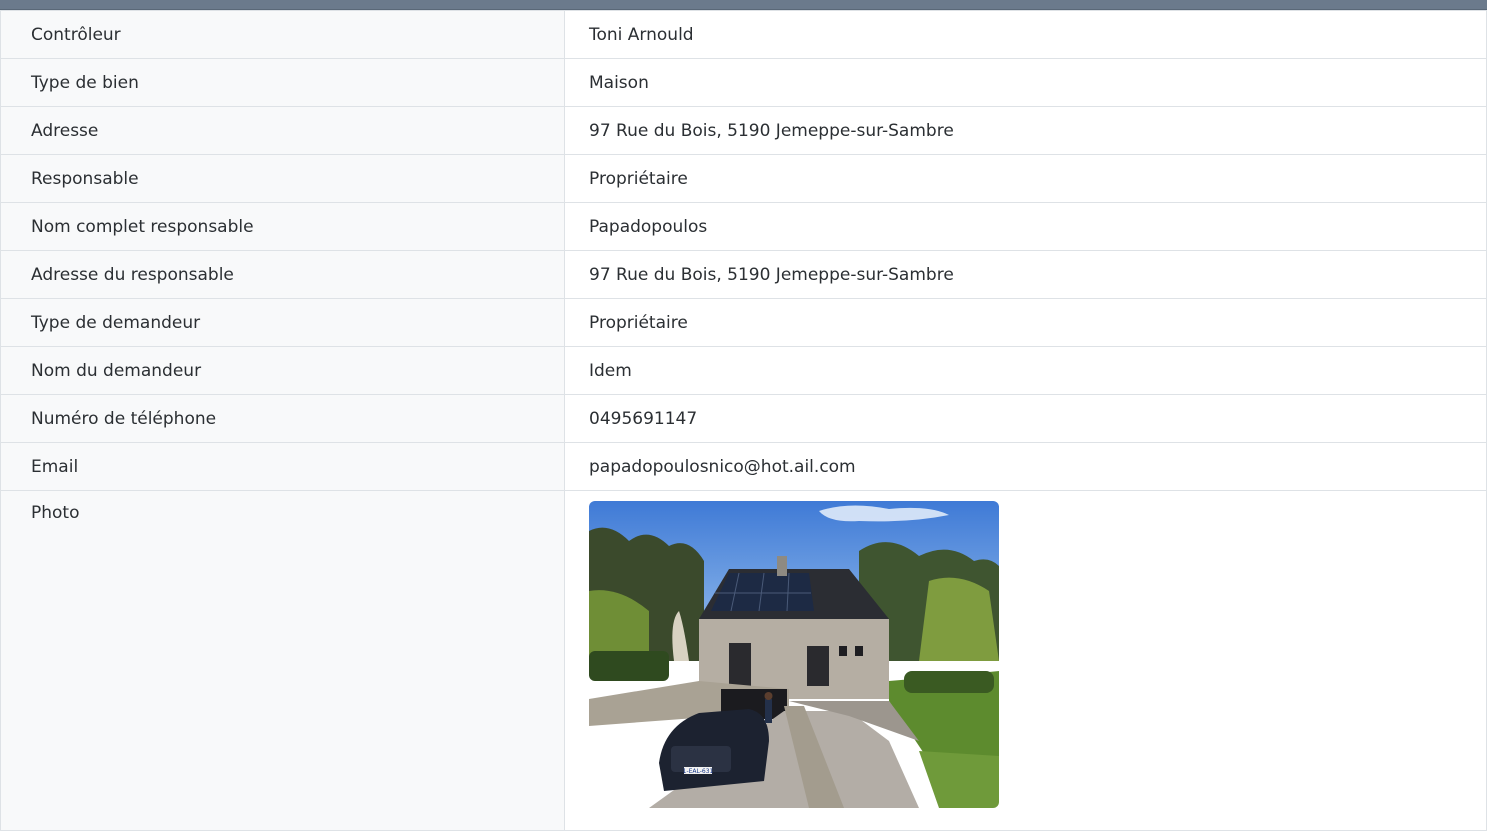 This screenshot has height=833, width=1487. I want to click on table-row: Numéro de téléphone 0495691147, so click(743, 418).